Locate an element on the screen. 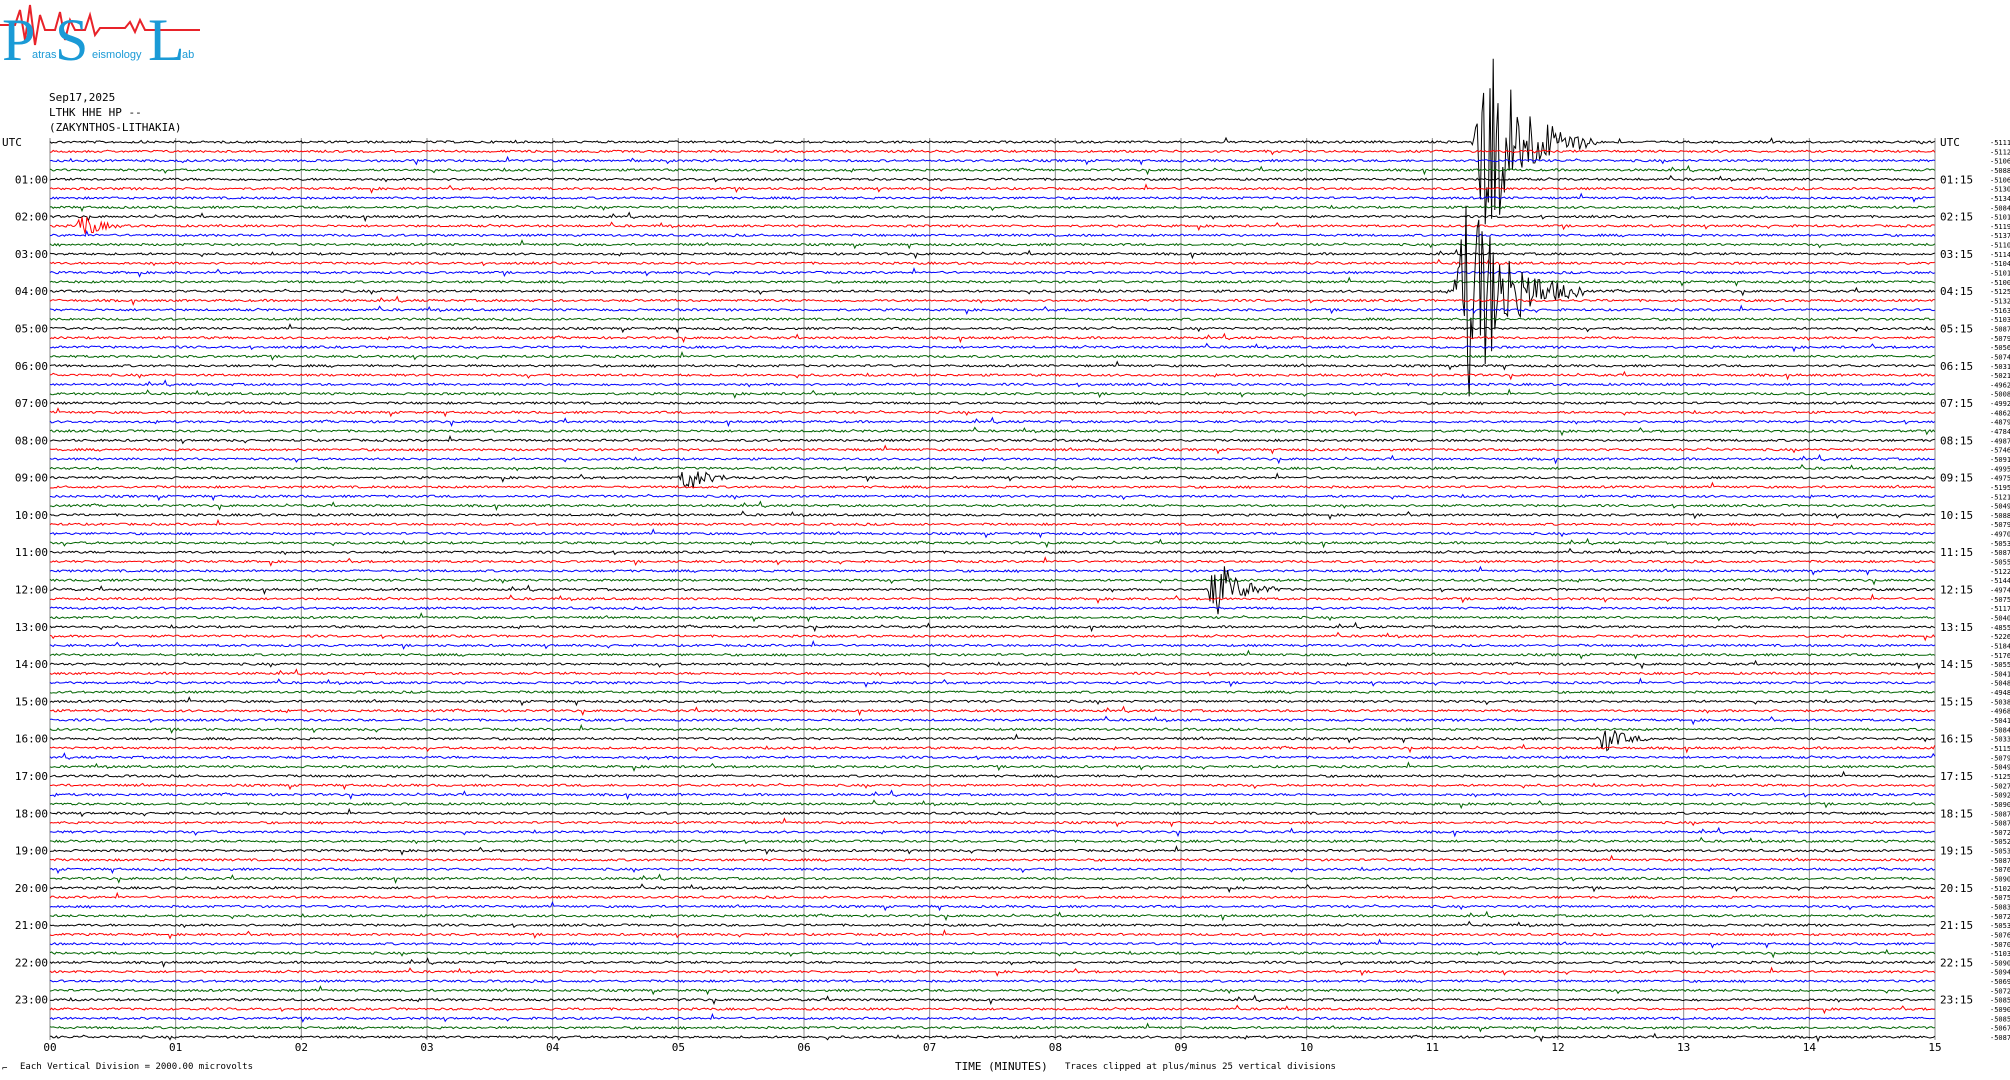 This screenshot has width=2010, height=1080. x-tick-label-04: 04 is located at coordinates (553, 1047).